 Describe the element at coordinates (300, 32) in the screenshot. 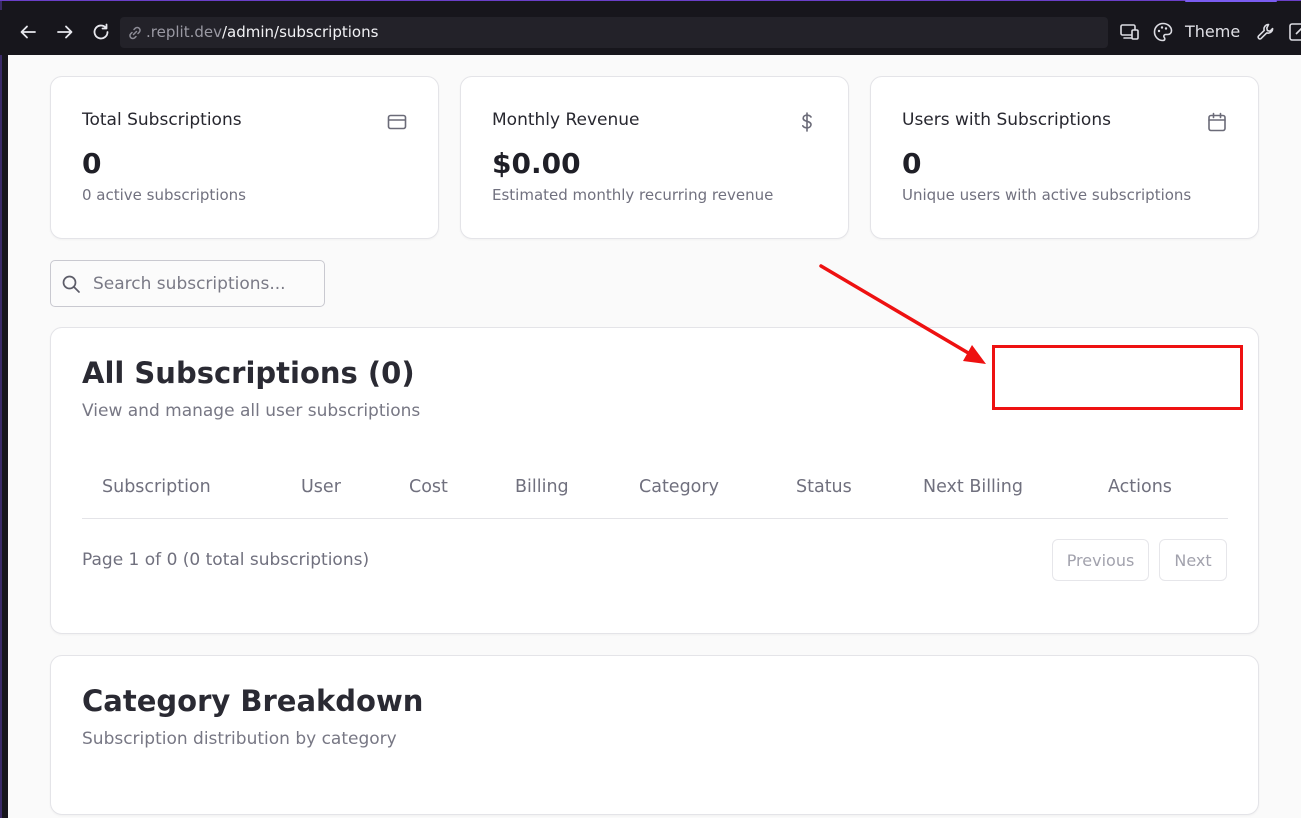

I see `url-path: /admin/subscriptions` at that location.